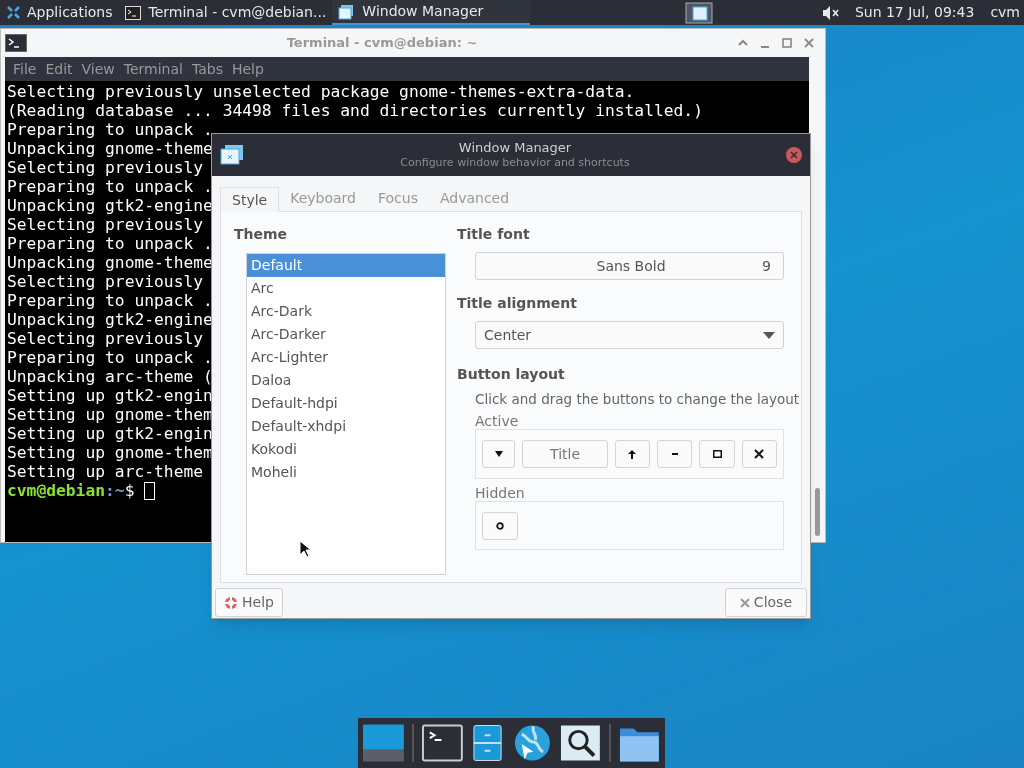 The height and width of the screenshot is (768, 1024). What do you see at coordinates (629, 266) in the screenshot?
I see `font-button: Sans Bold 9` at bounding box center [629, 266].